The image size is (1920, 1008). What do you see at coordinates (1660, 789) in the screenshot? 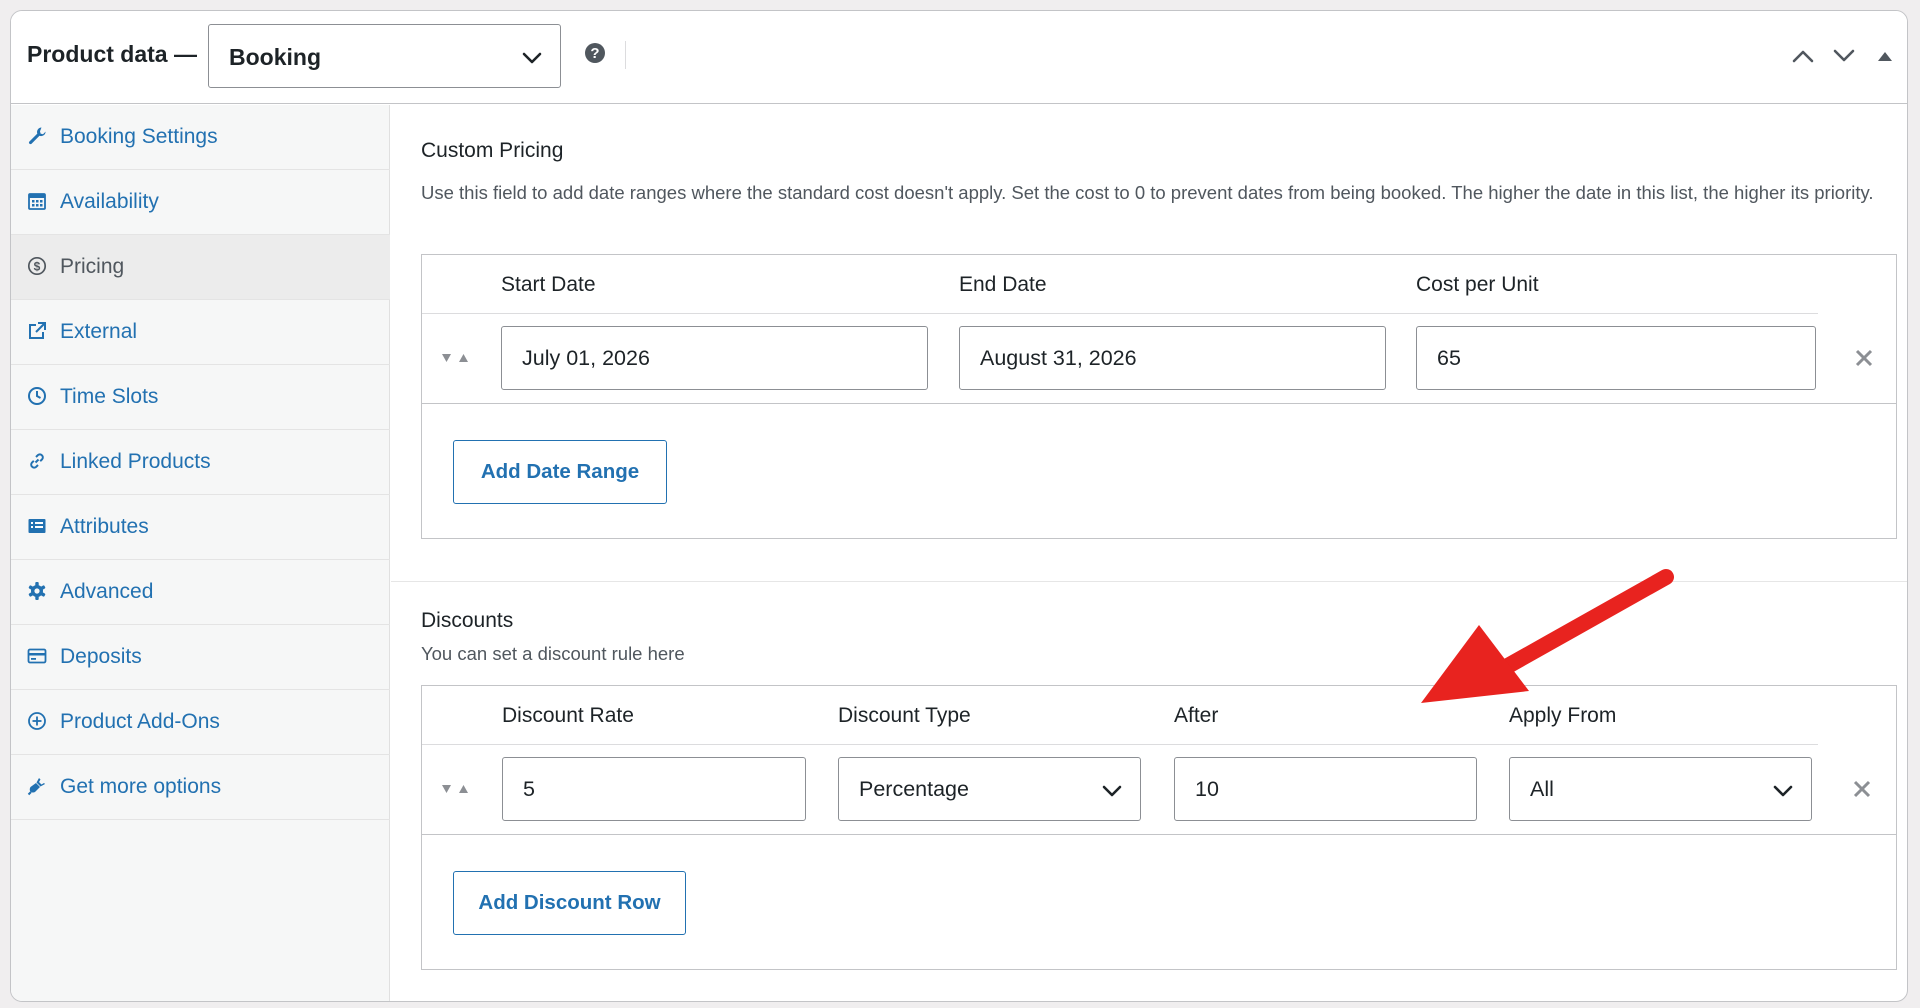
I see `apply-from-select: All` at bounding box center [1660, 789].